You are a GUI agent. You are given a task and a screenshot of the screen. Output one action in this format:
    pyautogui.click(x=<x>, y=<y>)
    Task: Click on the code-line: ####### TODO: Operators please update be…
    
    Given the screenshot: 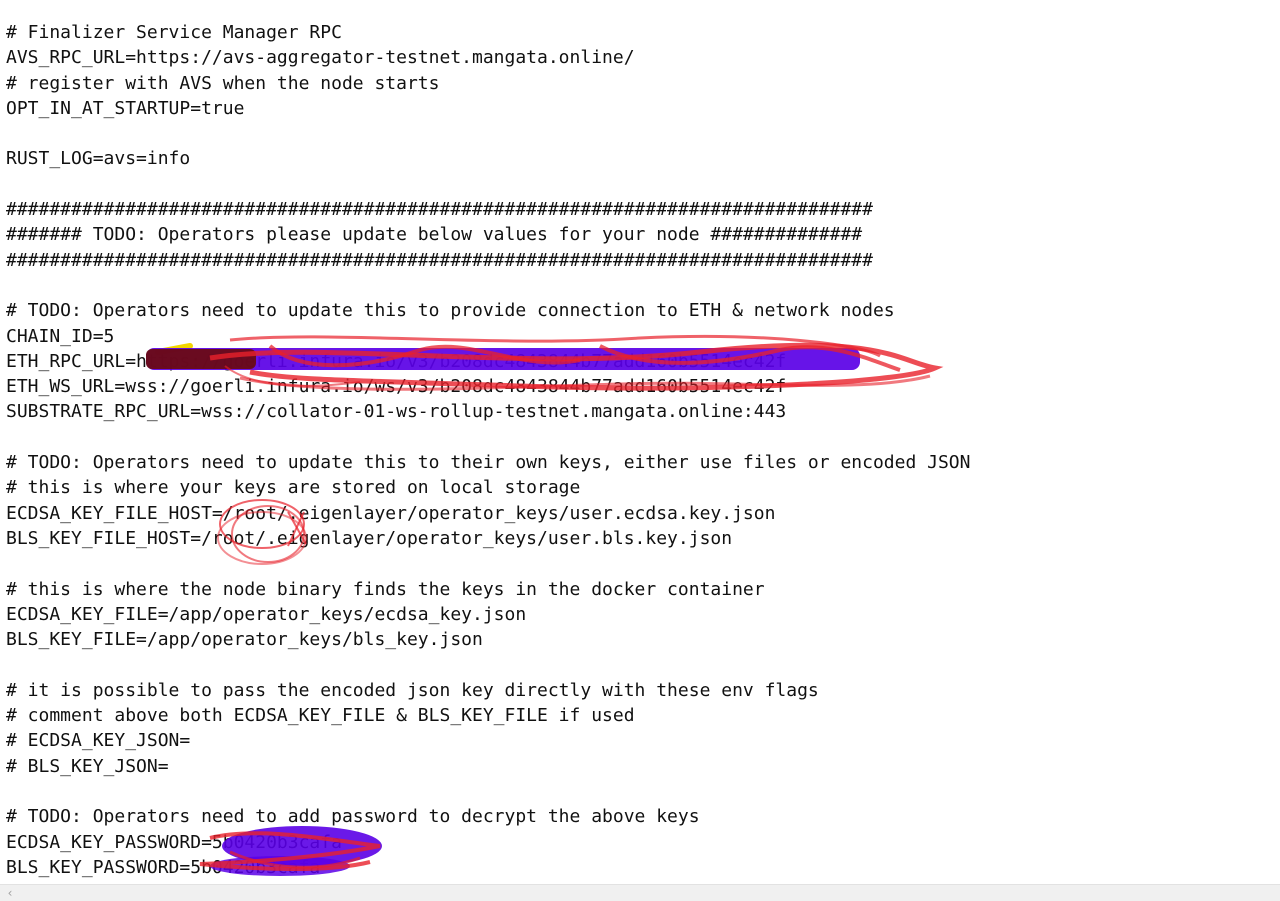 What is the action you would take?
    pyautogui.click(x=434, y=235)
    